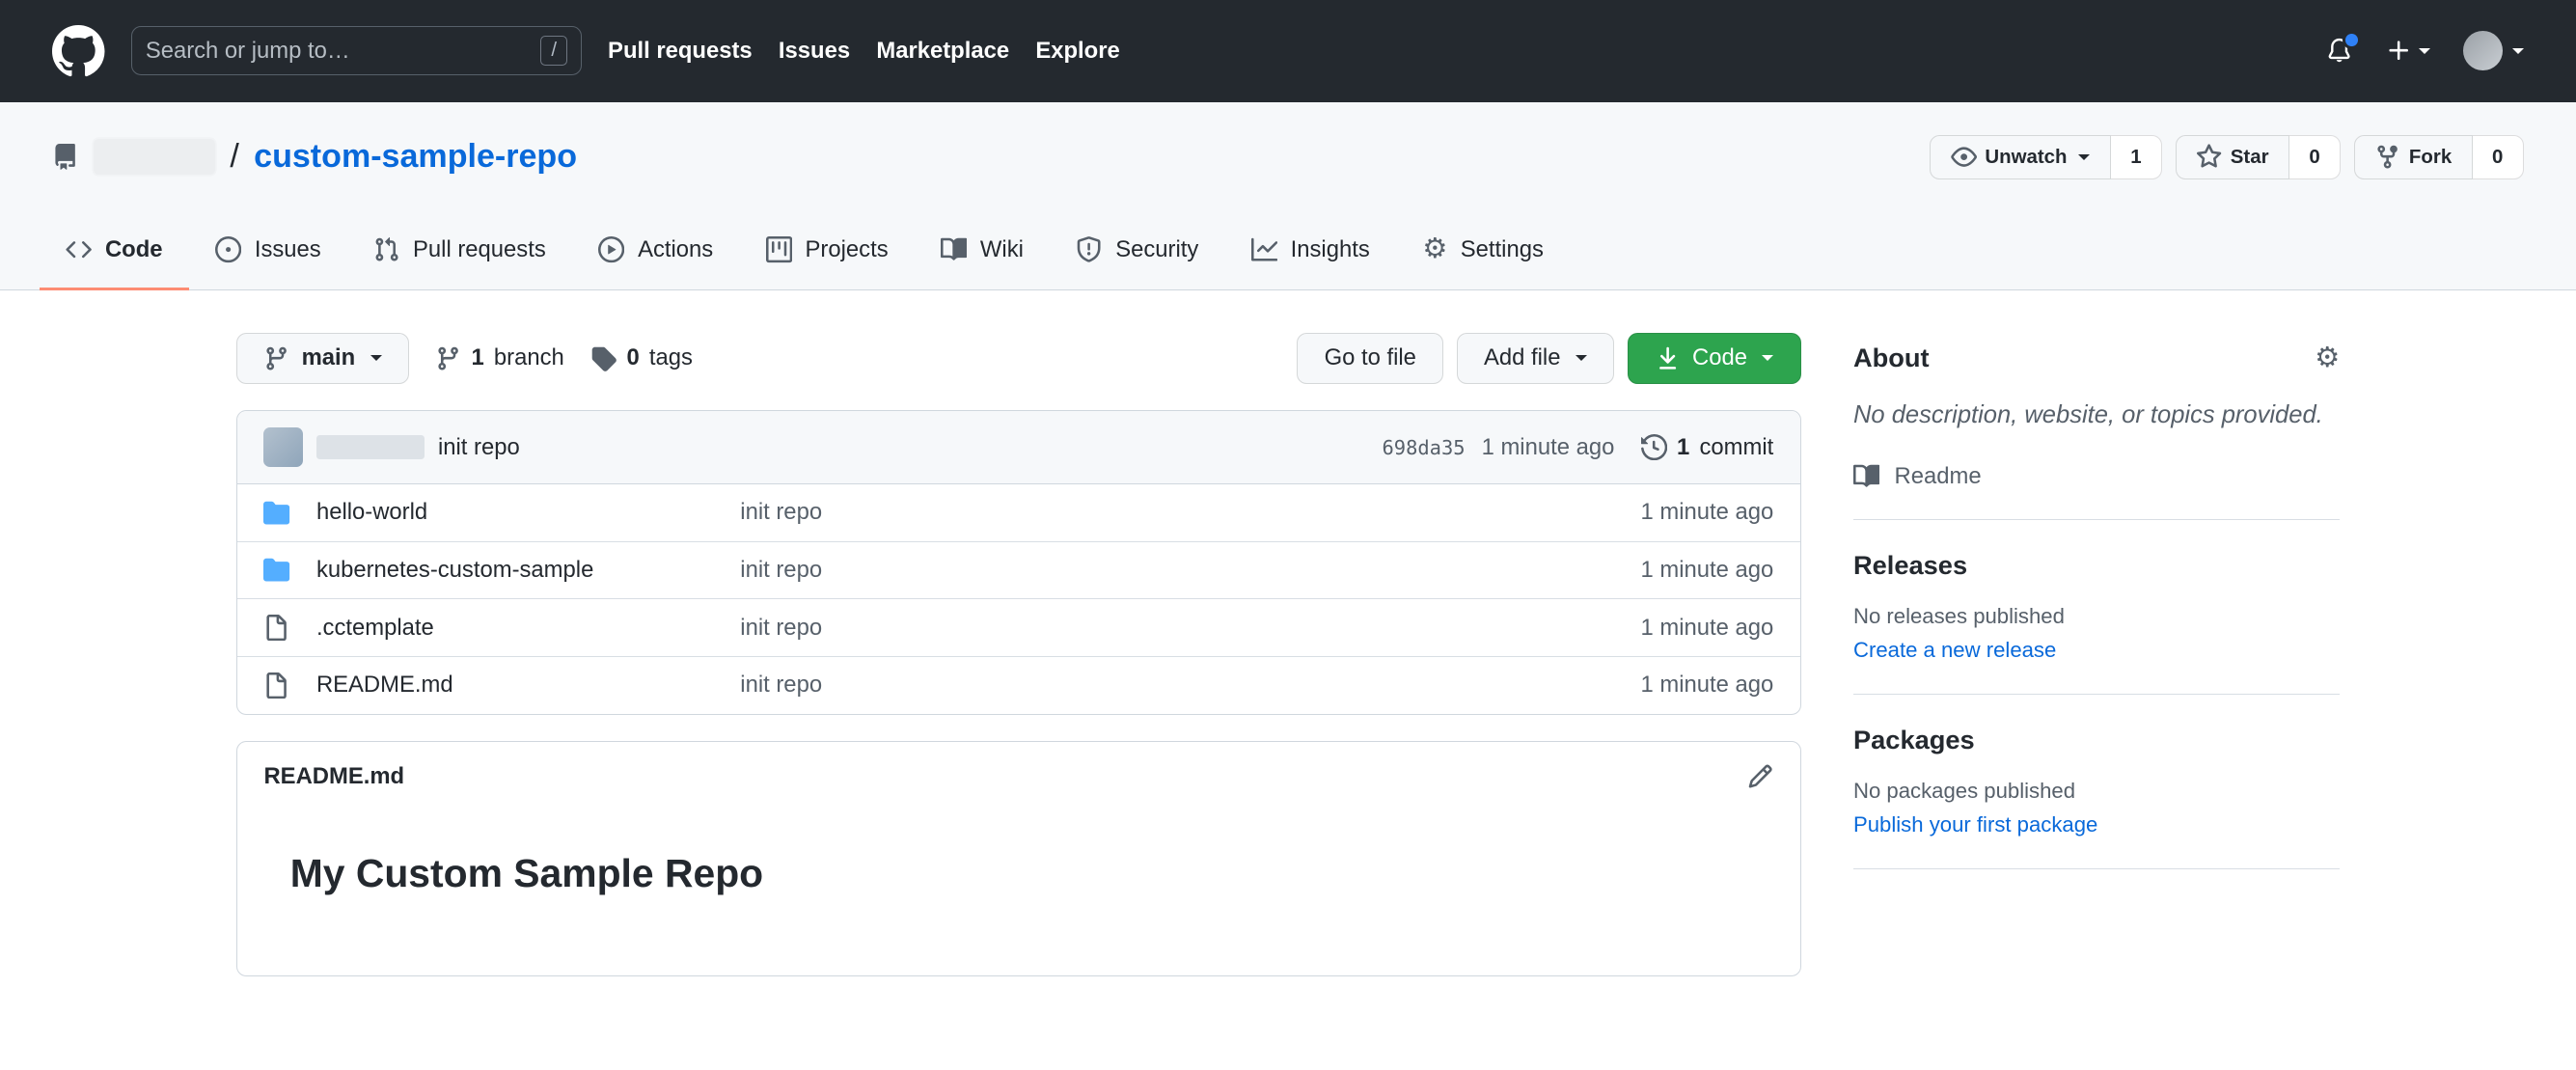 This screenshot has height=1070, width=2576. I want to click on forks-count: 0, so click(2498, 156).